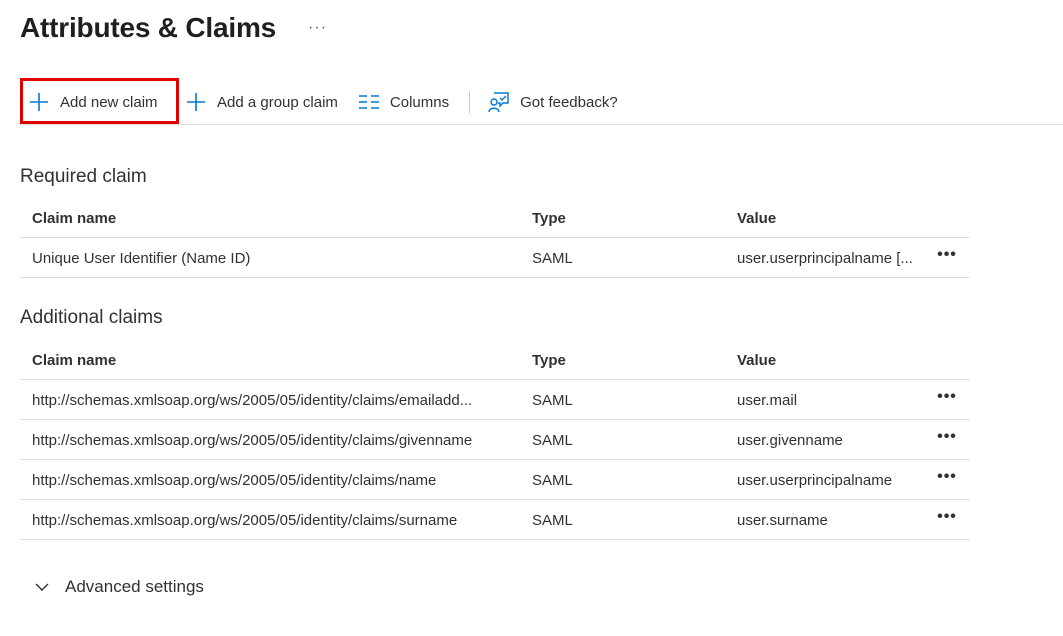 The width and height of the screenshot is (1063, 636). I want to click on feedback-button: Got feedback?, so click(553, 102).